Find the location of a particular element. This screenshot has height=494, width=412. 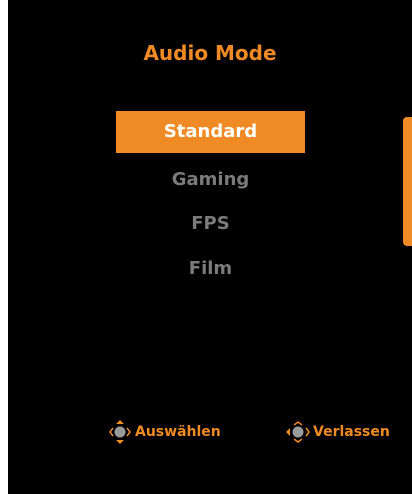

exit-hint: Verlassen is located at coordinates (337, 432).